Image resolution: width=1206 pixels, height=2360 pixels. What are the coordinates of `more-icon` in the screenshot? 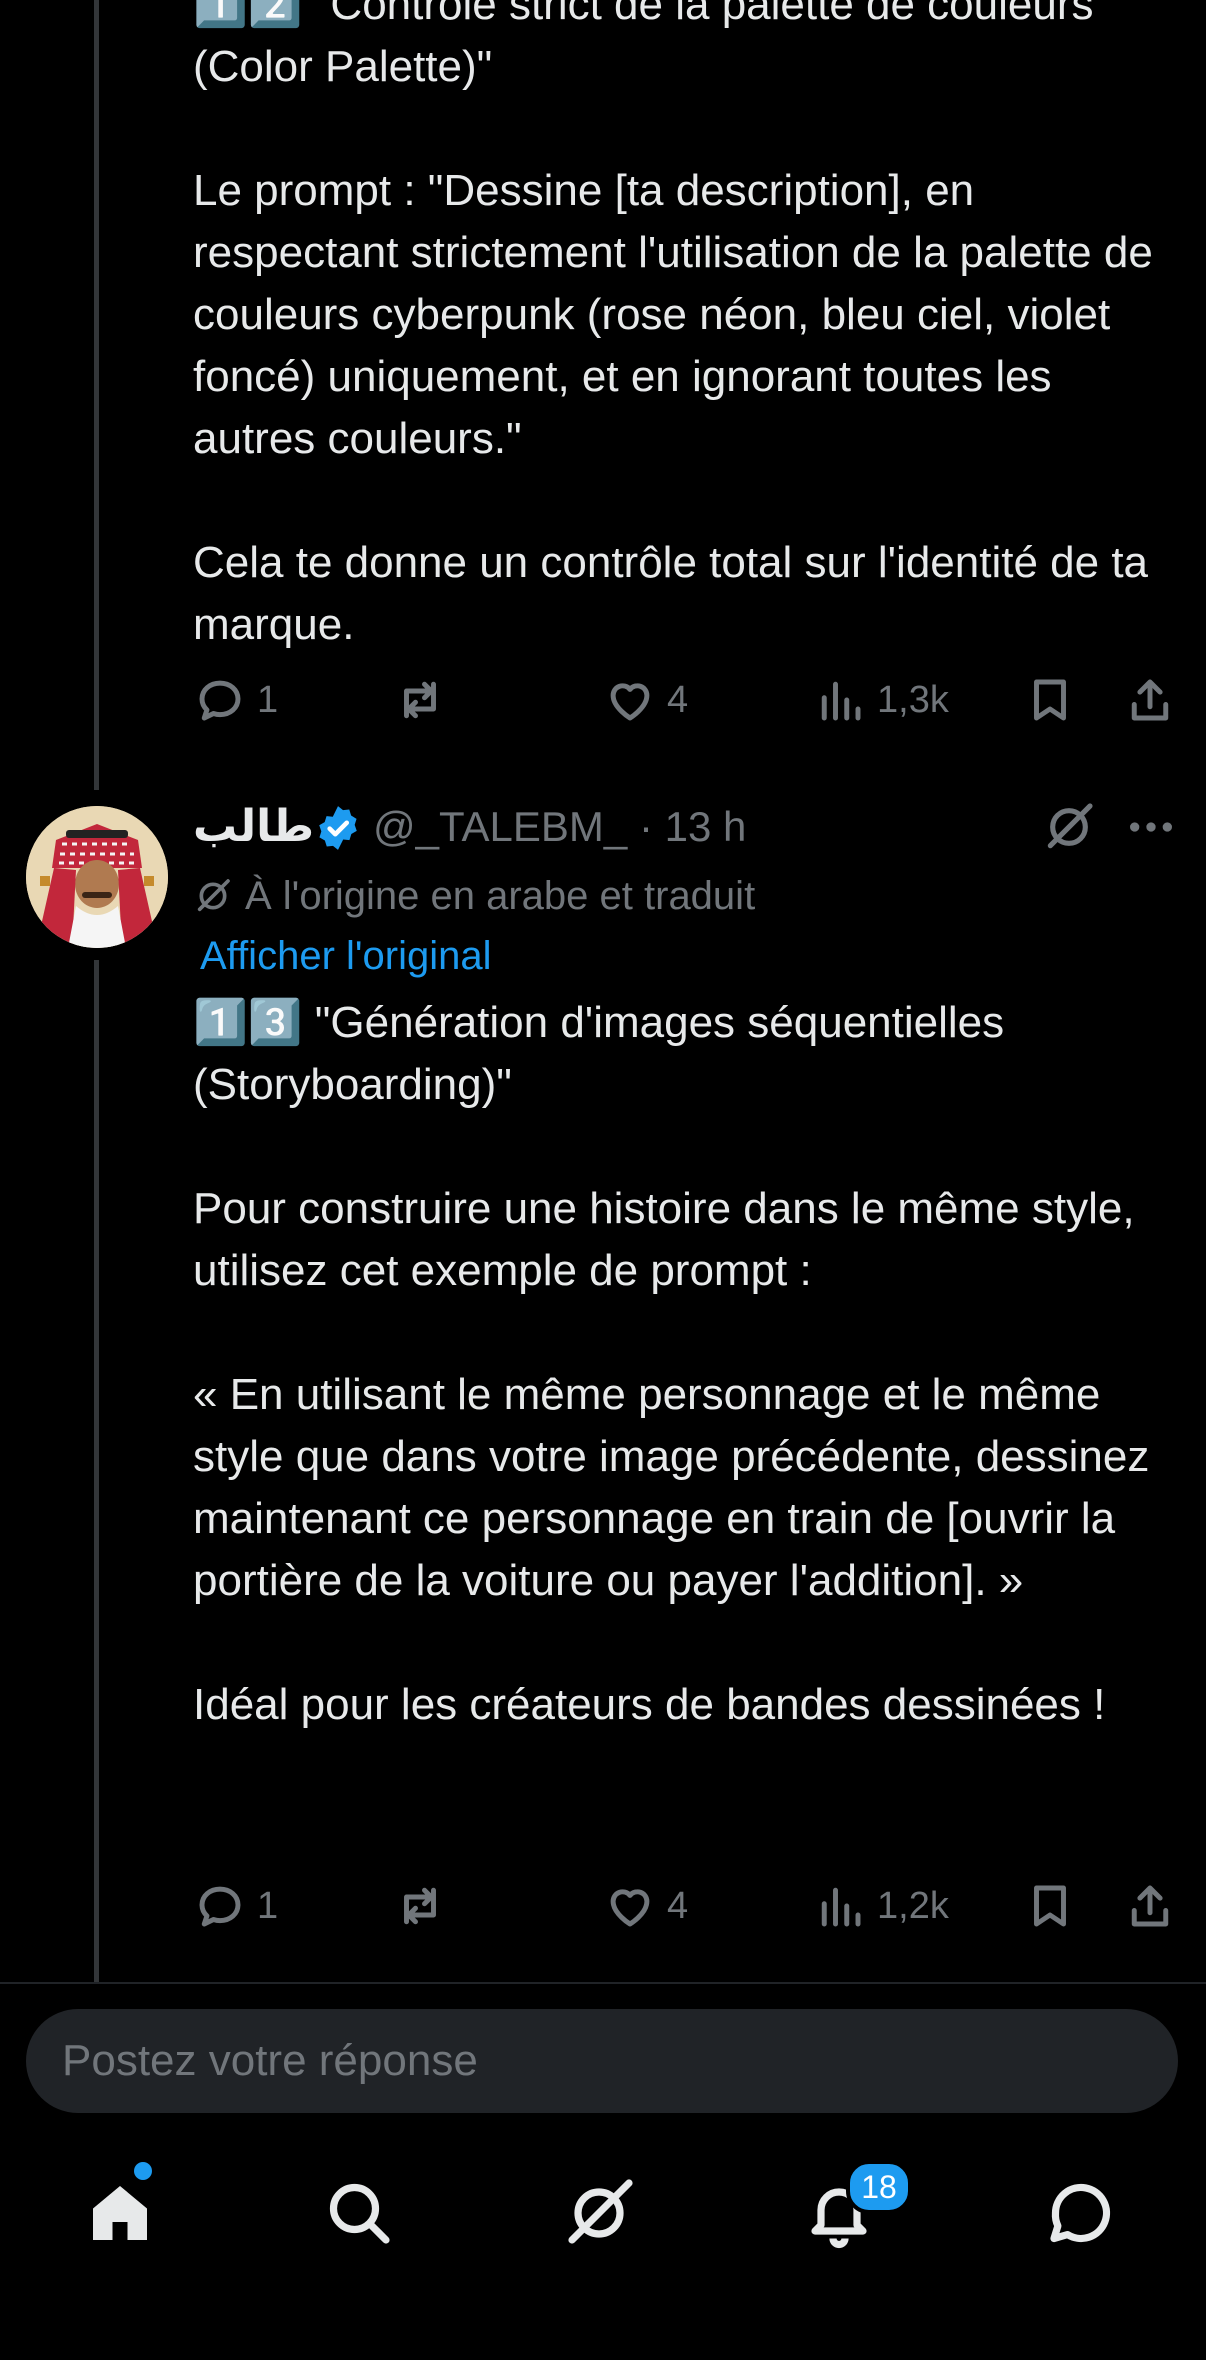 It's located at (1151, 827).